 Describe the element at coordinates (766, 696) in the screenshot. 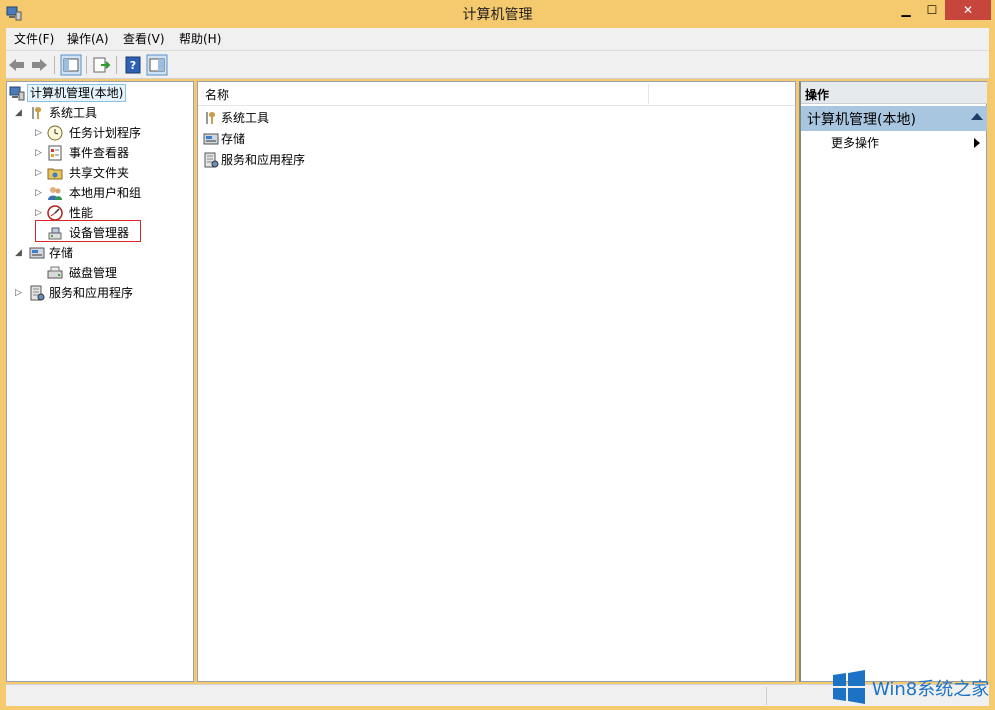

I see `status-divider` at that location.